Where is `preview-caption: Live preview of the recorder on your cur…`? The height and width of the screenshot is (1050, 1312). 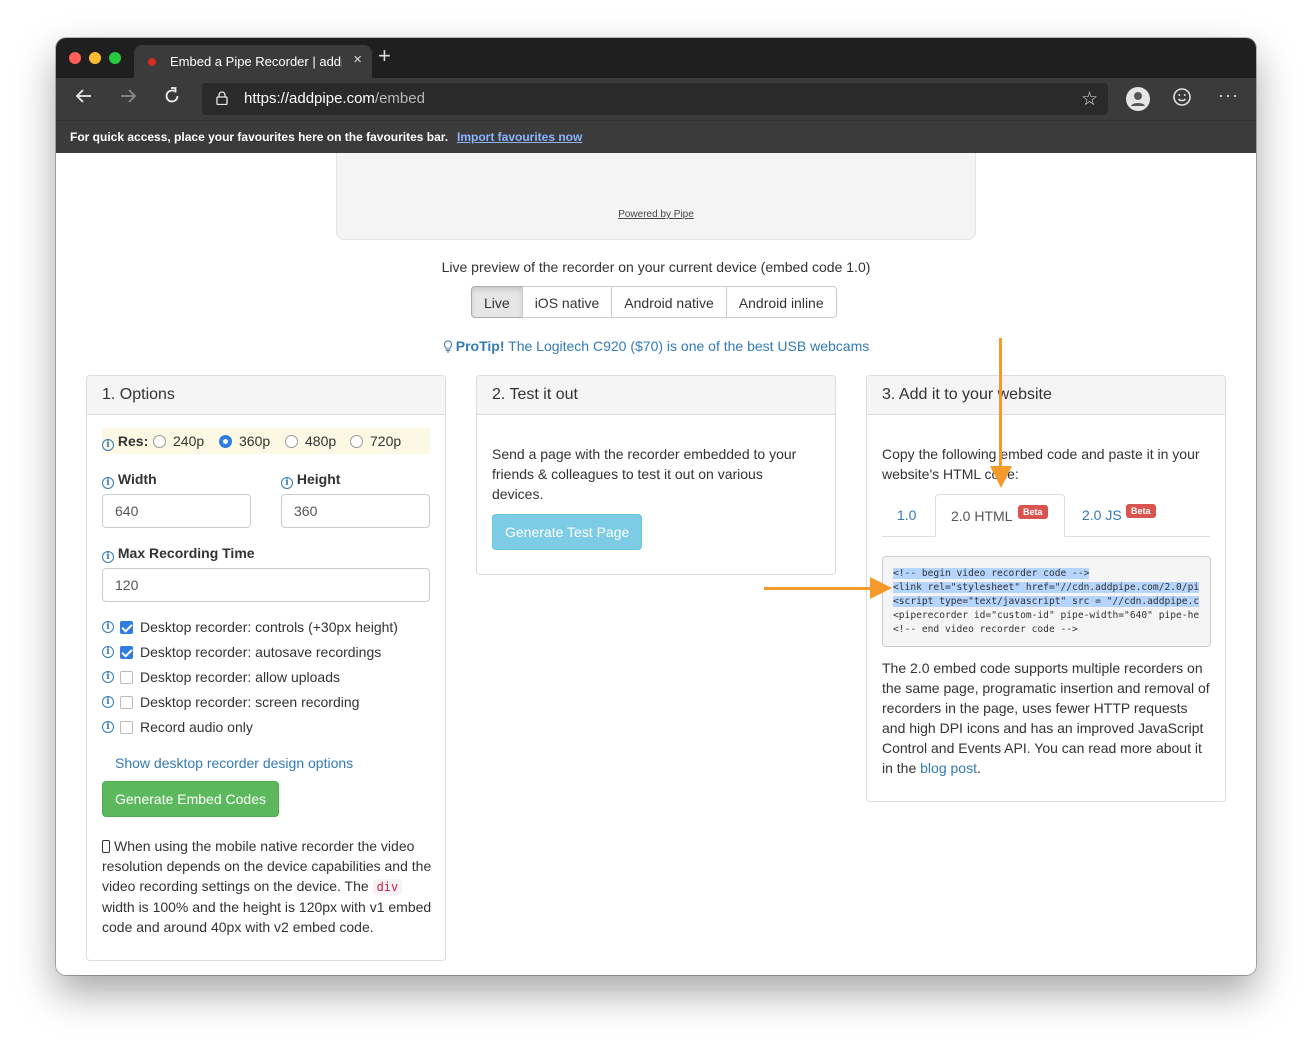 preview-caption: Live preview of the recorder on your cur… is located at coordinates (656, 267).